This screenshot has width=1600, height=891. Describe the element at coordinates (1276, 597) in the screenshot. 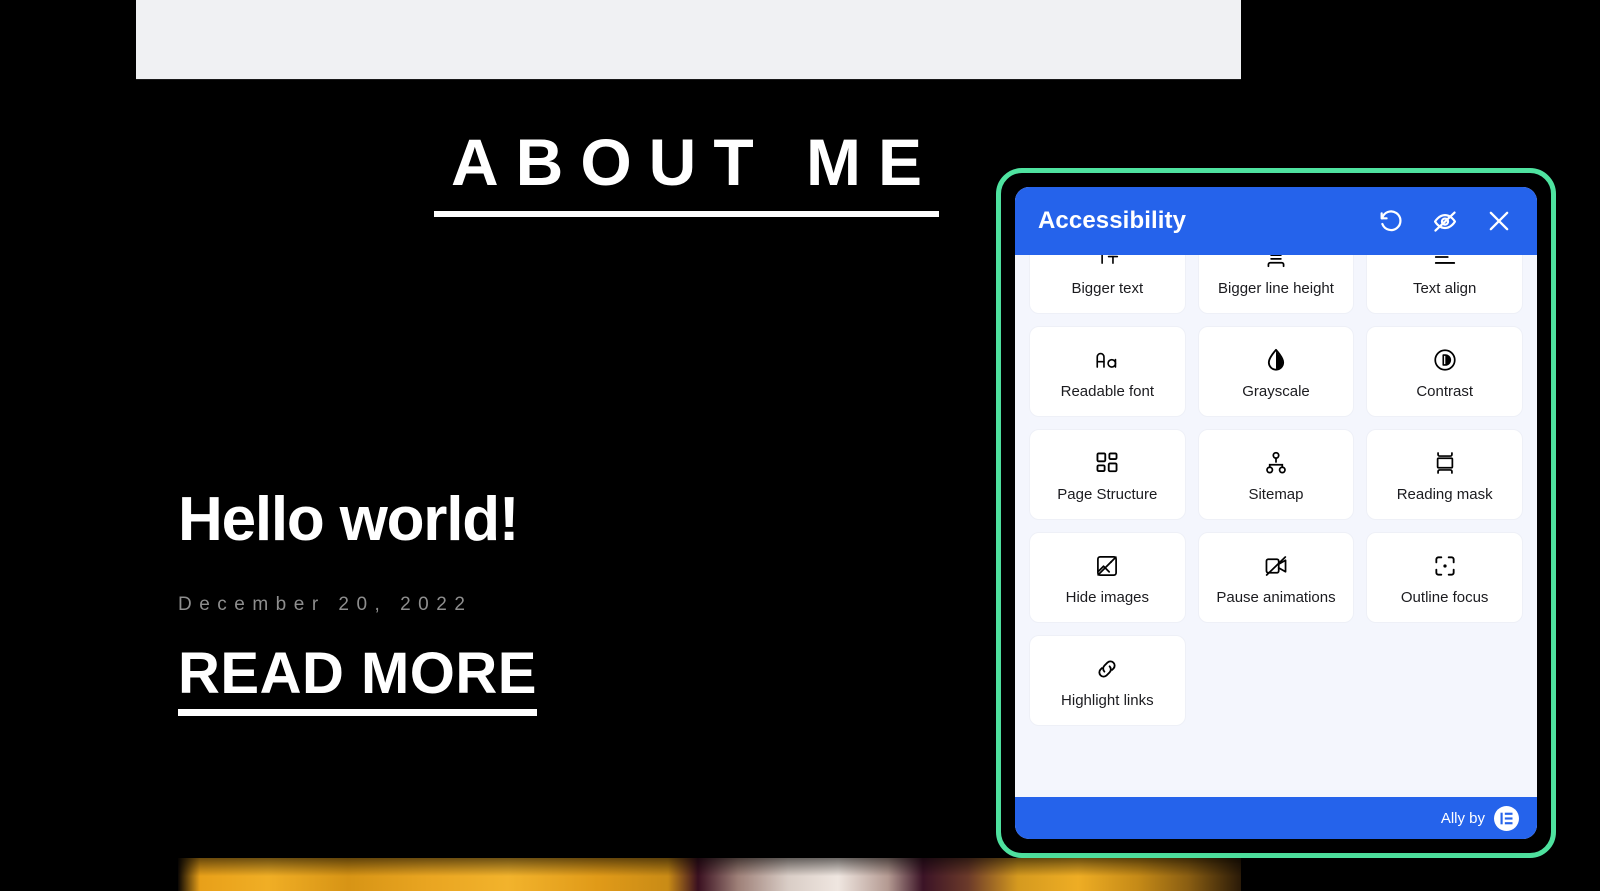

I see `option-label: Pause animations` at that location.